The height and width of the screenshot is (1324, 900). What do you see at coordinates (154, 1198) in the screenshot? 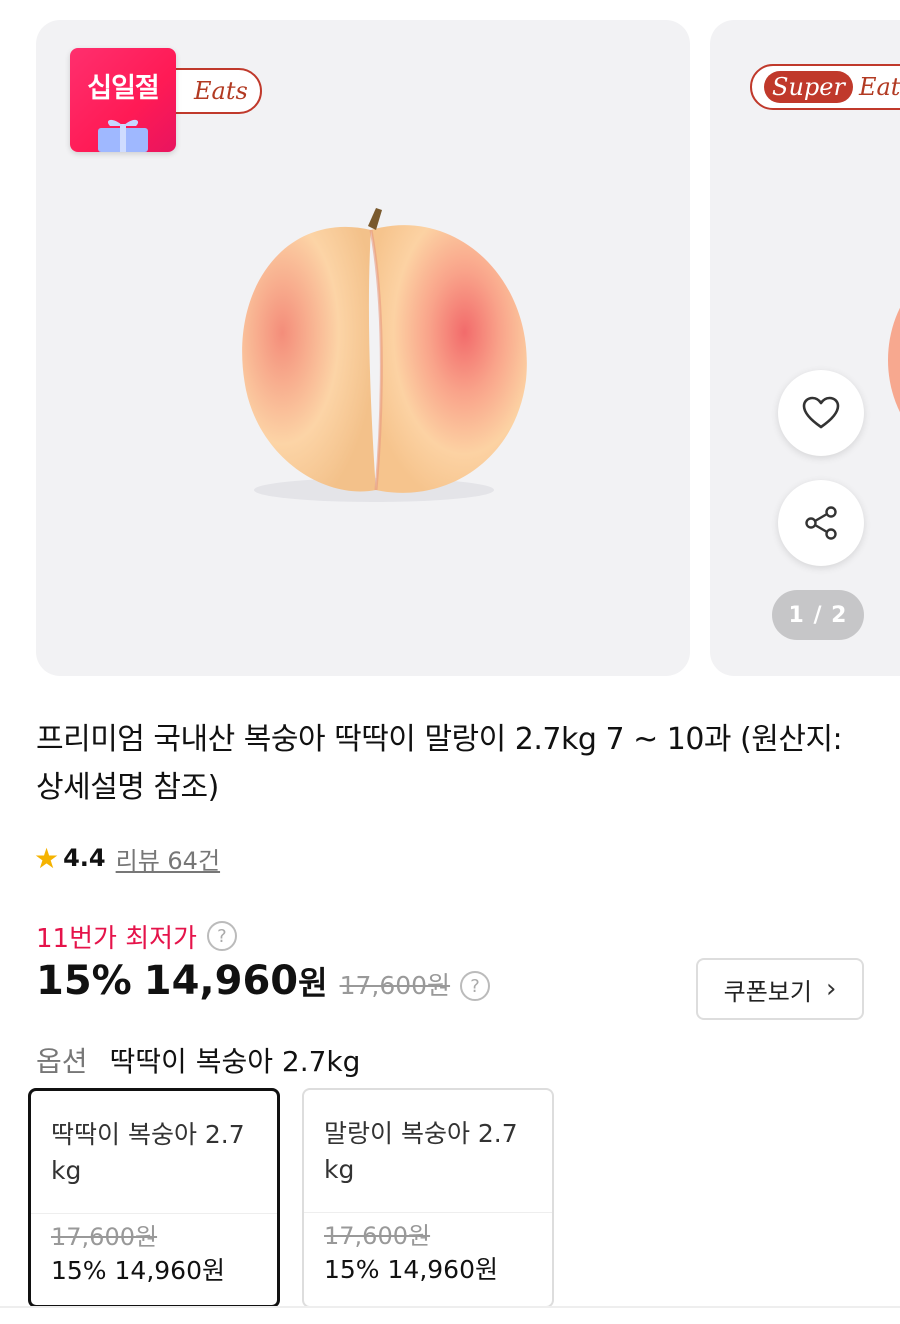
I see `option-card: 딱딱이 복숭아 2.7 kg 17,600원 15% 14,960원` at bounding box center [154, 1198].